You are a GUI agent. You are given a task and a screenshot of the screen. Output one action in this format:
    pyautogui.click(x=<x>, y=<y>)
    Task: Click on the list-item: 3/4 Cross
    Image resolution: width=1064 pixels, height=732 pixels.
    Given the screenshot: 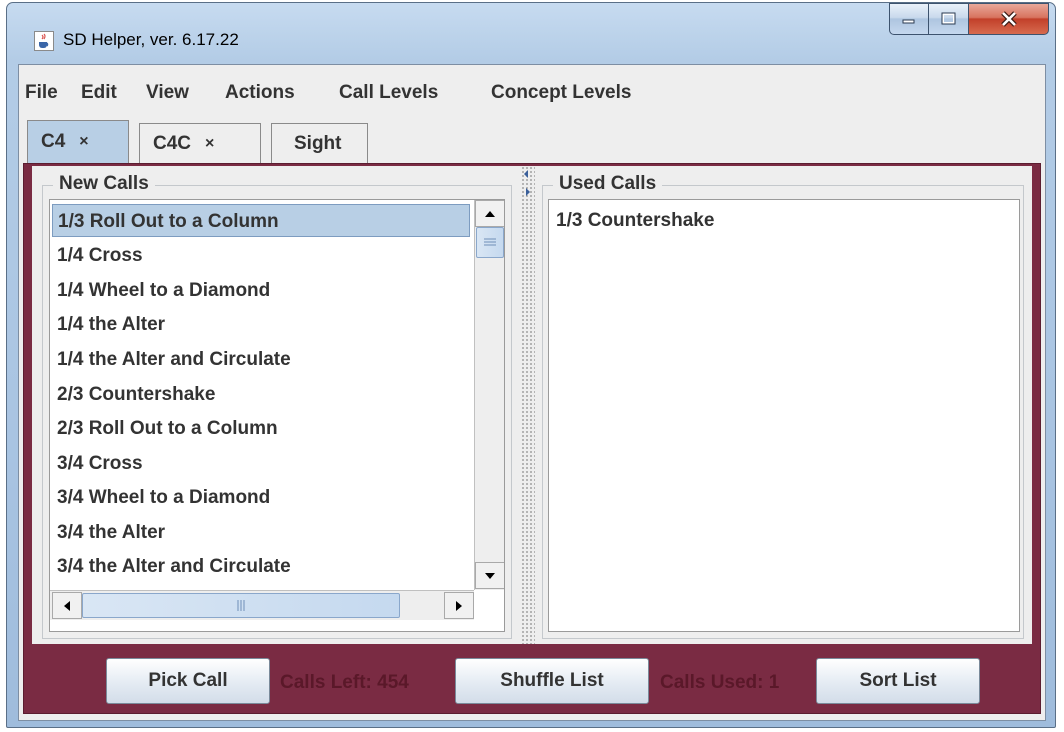 What is the action you would take?
    pyautogui.click(x=261, y=463)
    